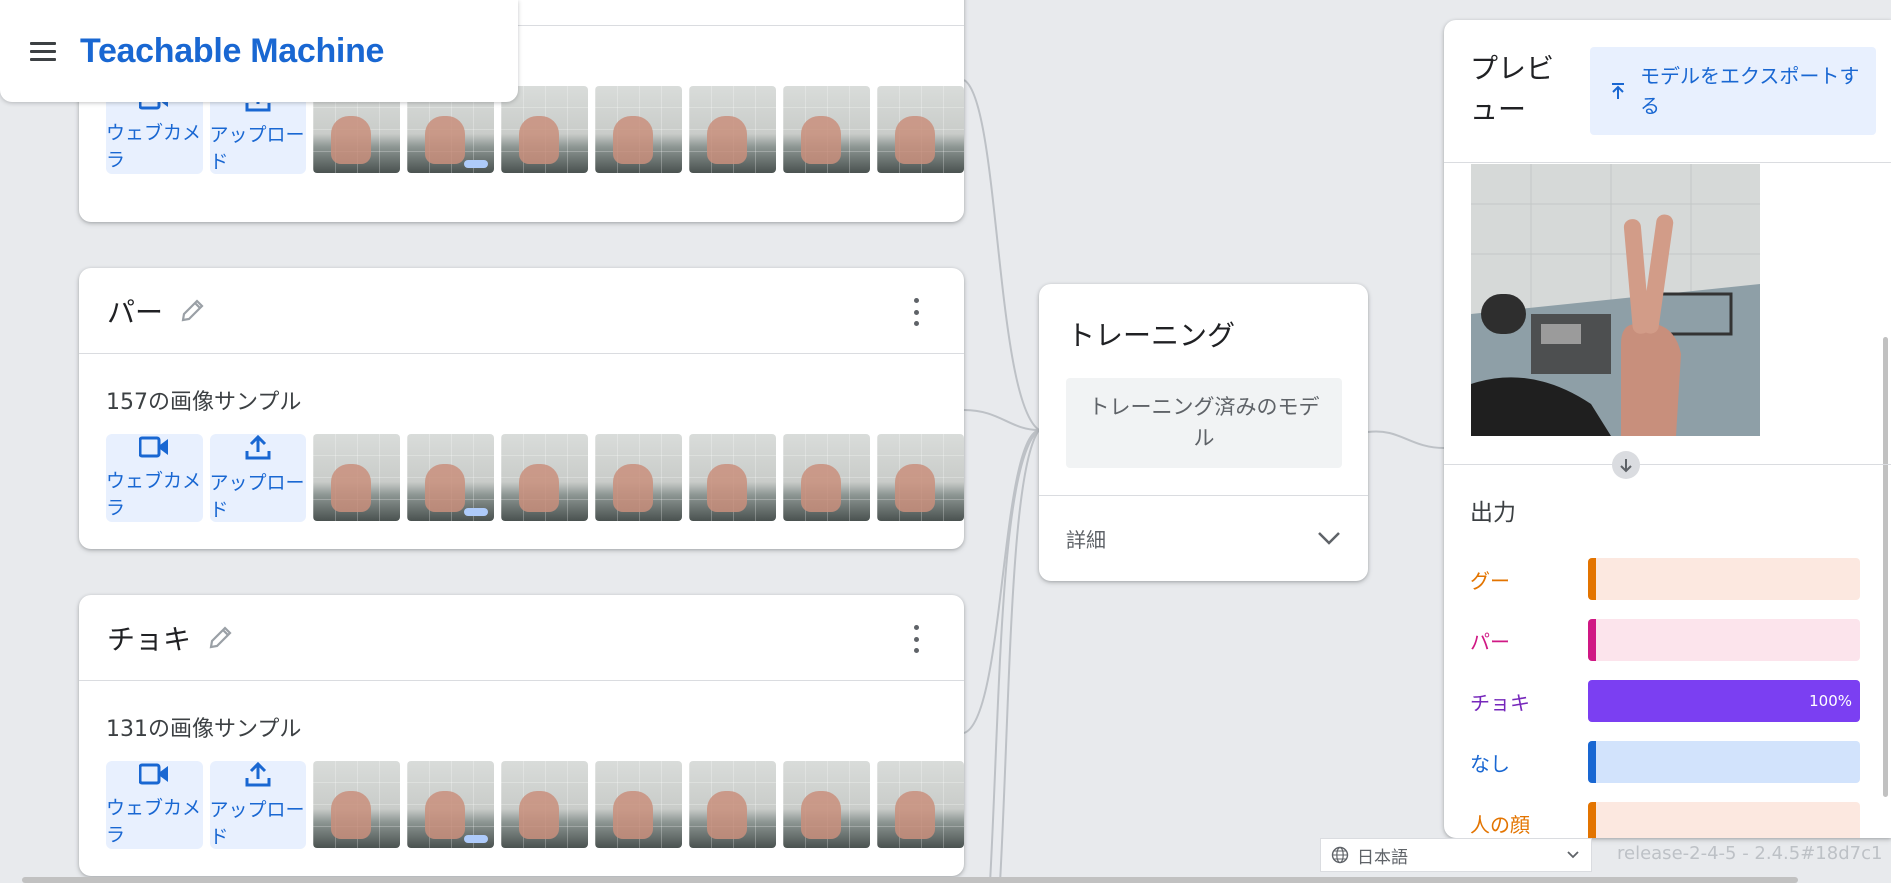 The width and height of the screenshot is (1891, 883). I want to click on language-label: 日本語, so click(1382, 857).